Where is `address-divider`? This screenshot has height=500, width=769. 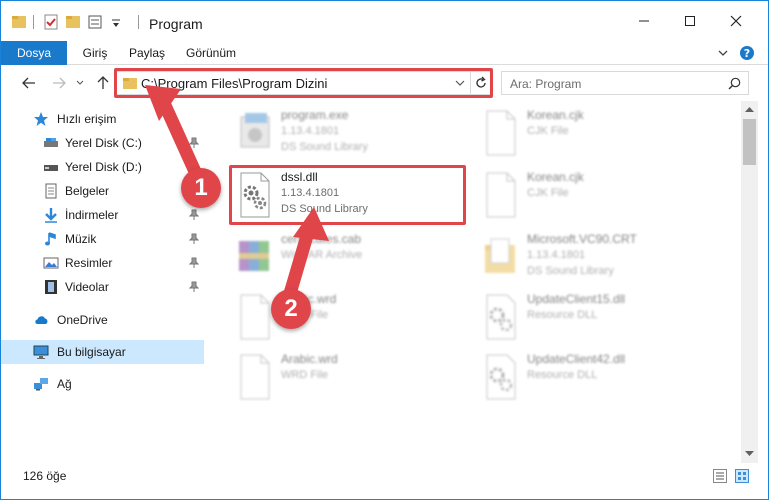
address-divider is located at coordinates (470, 83).